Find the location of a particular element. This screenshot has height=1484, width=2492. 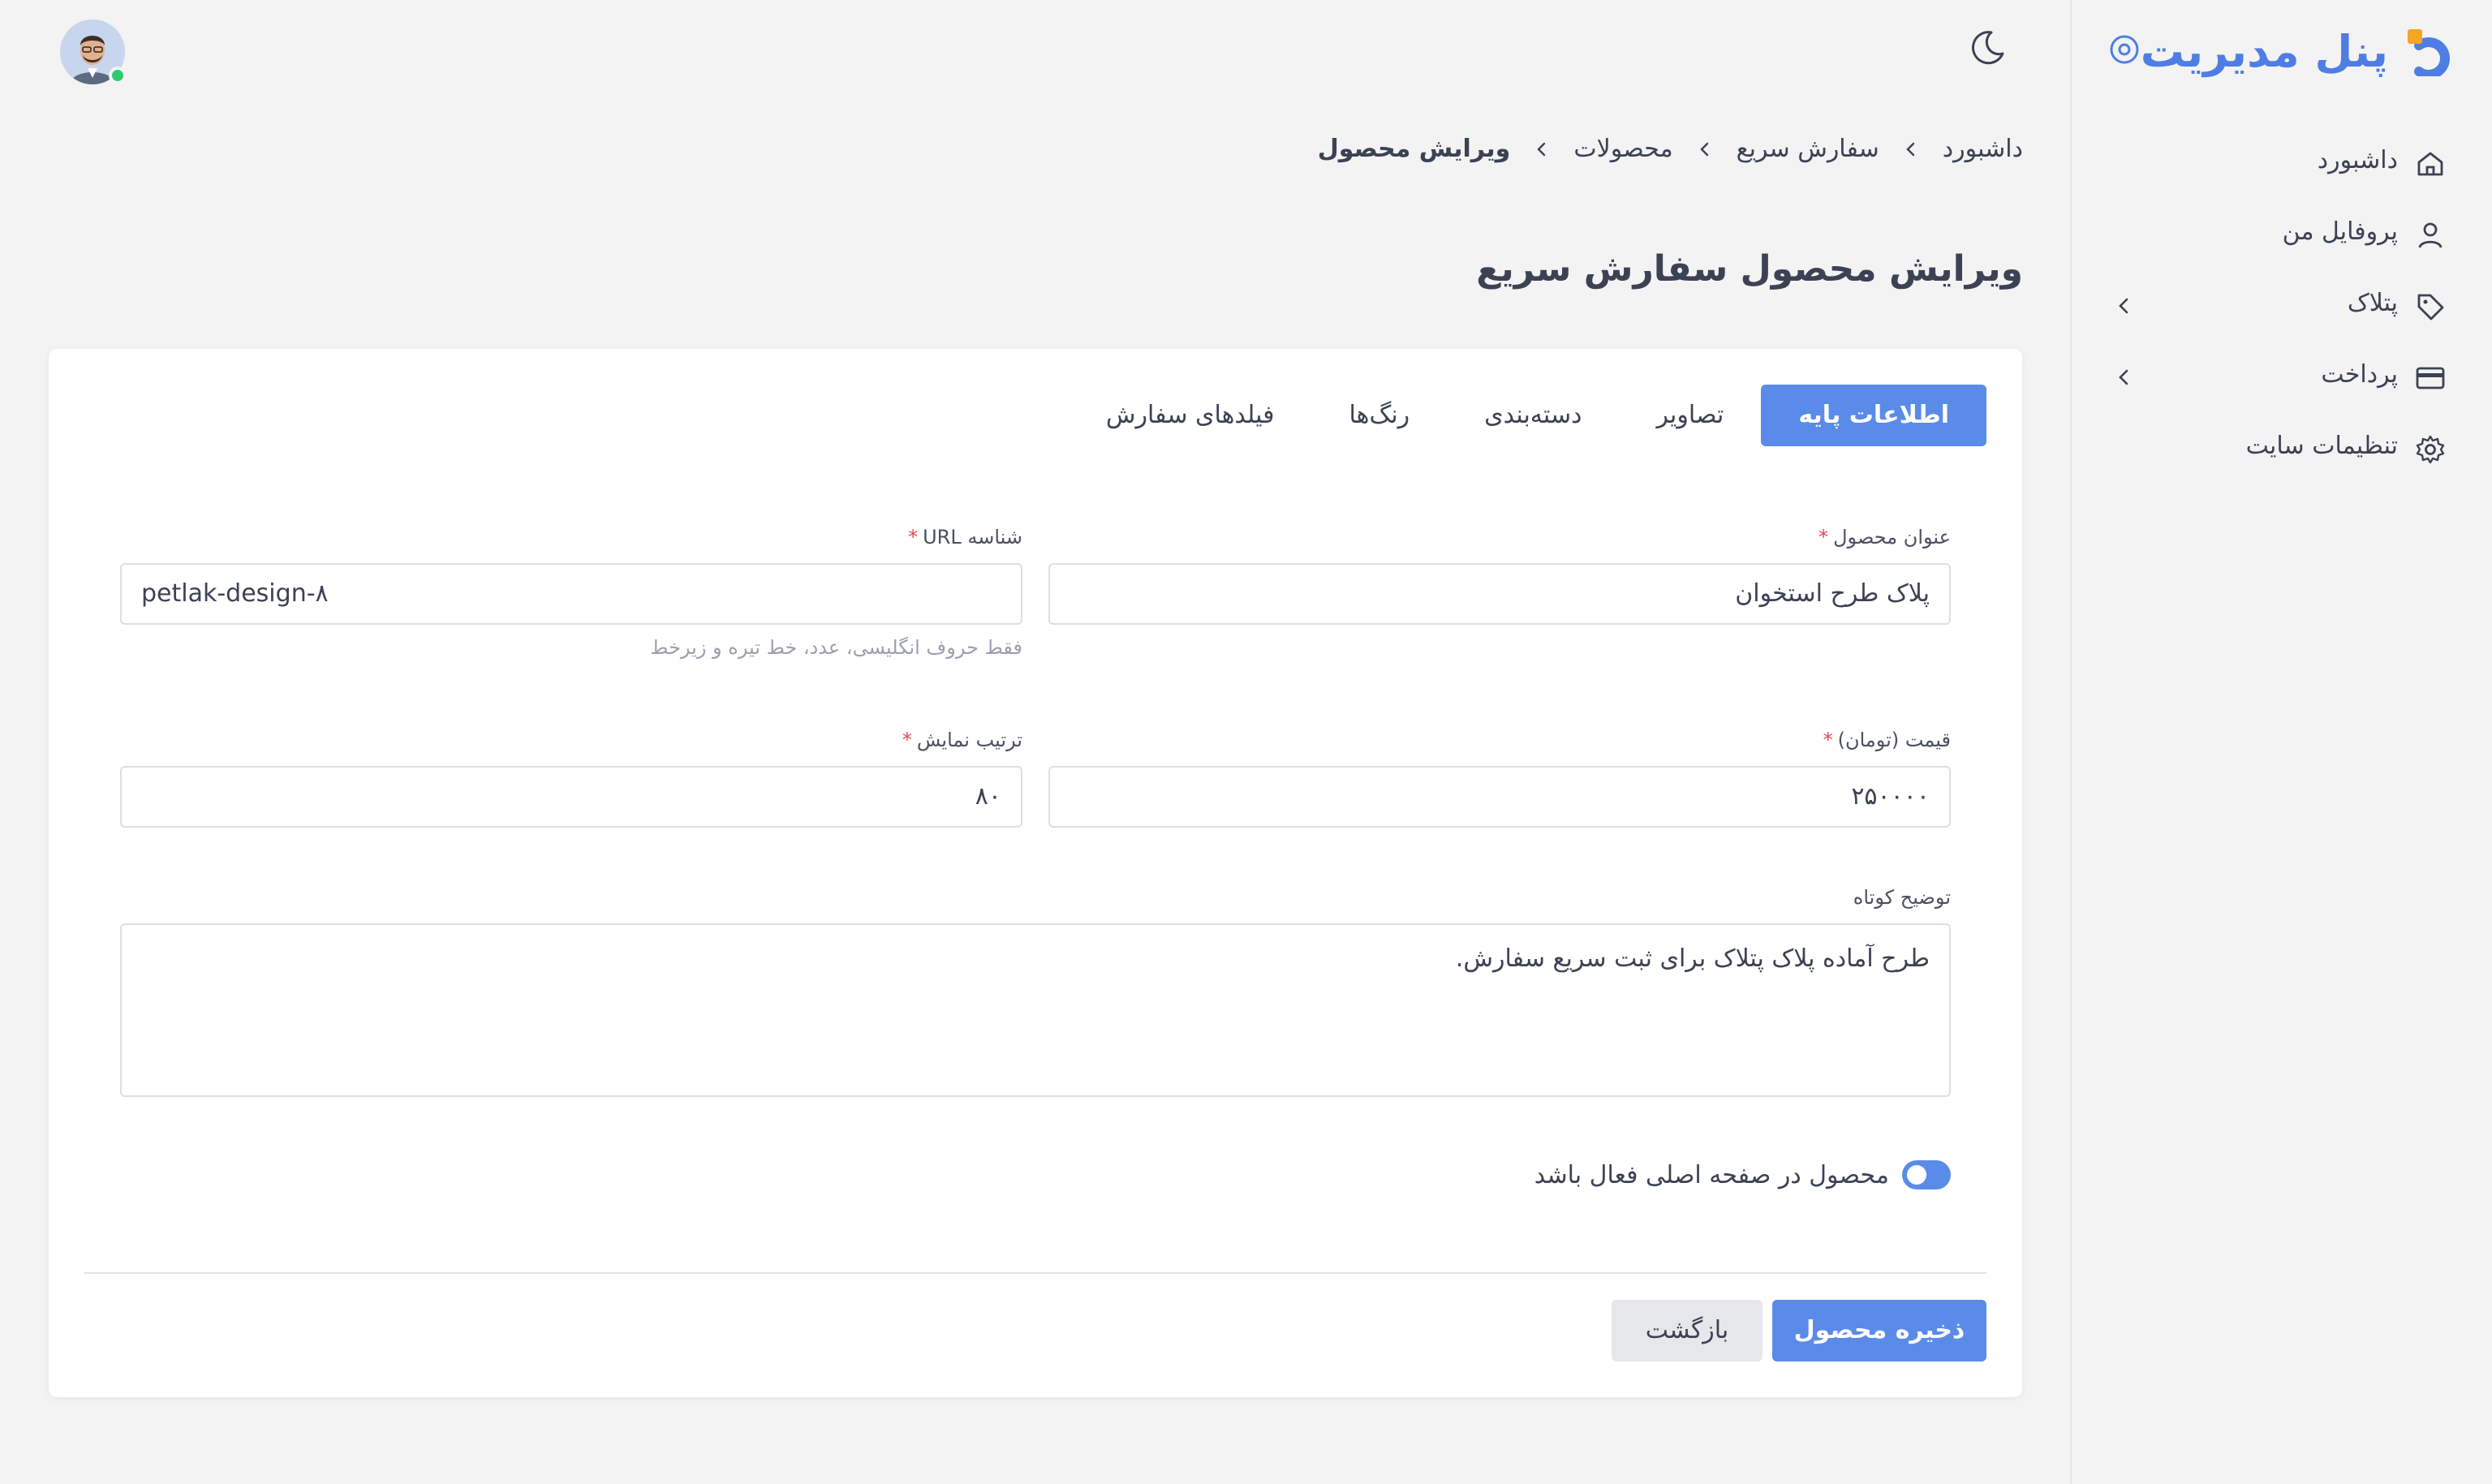

credit-card-icon is located at coordinates (2430, 378).